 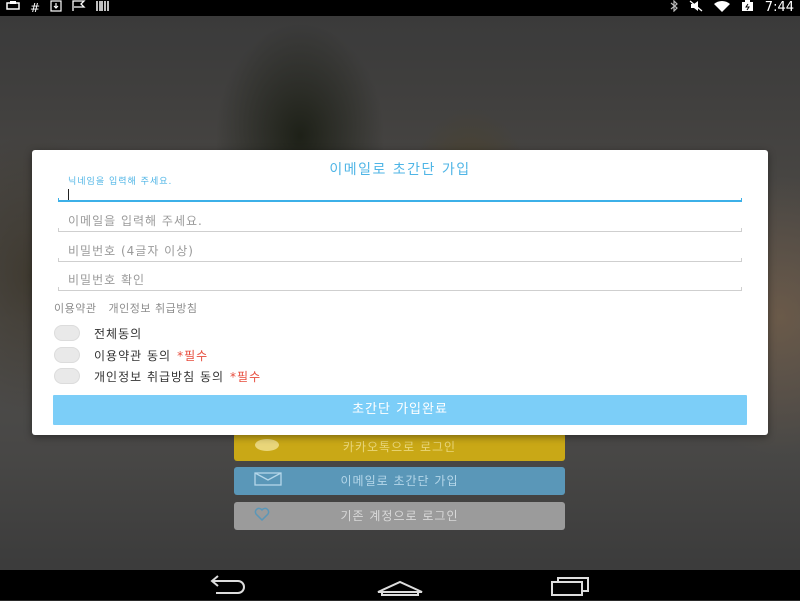 I want to click on nickname-floating-label: 닉네임을 입력해 주세요., so click(x=120, y=182).